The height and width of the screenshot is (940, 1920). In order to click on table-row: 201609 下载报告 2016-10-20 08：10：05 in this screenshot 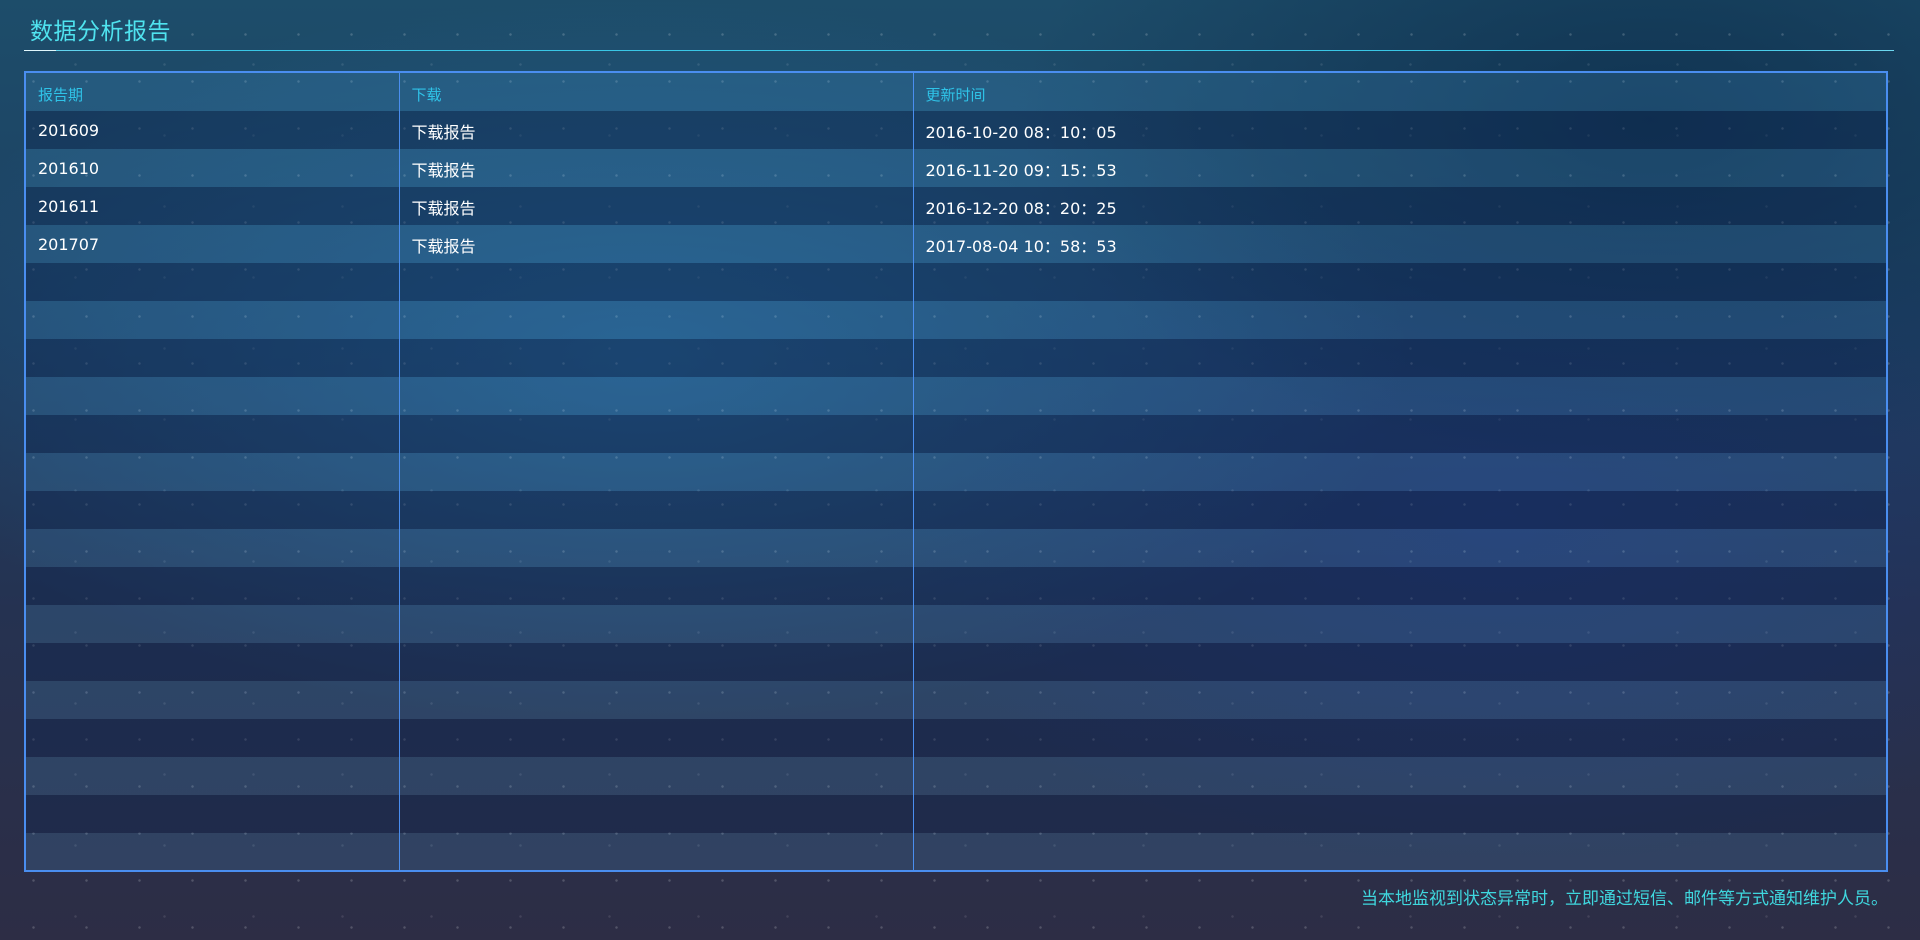, I will do `click(956, 130)`.